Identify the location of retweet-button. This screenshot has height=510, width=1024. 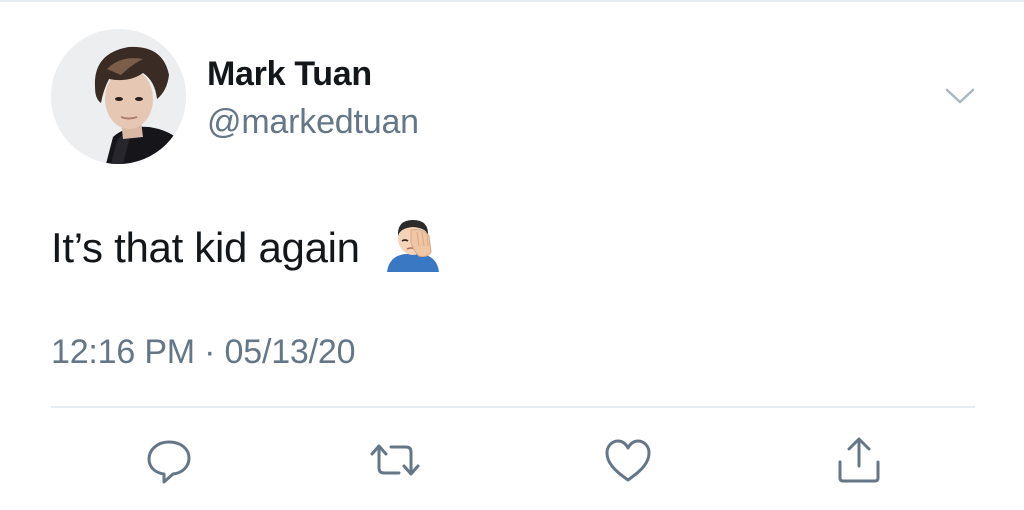
(395, 461).